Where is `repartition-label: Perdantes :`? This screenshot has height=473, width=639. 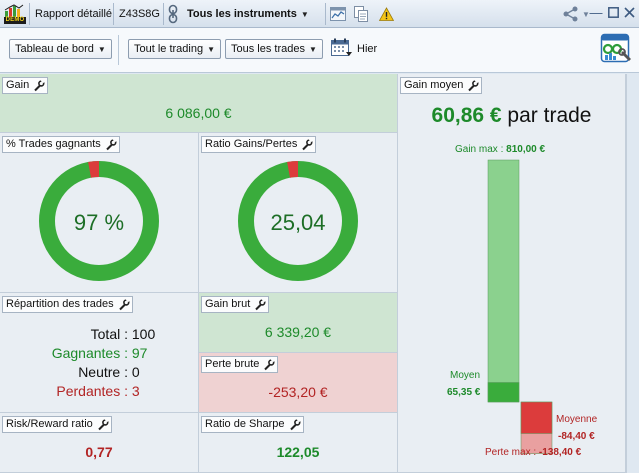 repartition-label: Perdantes : is located at coordinates (92, 391).